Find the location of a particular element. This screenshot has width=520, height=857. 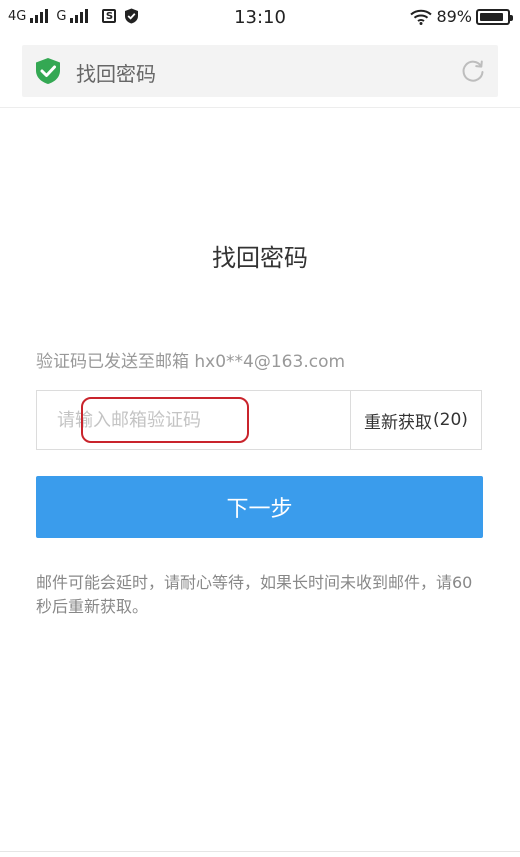

browser-page-title: 找回密码 is located at coordinates (116, 74).